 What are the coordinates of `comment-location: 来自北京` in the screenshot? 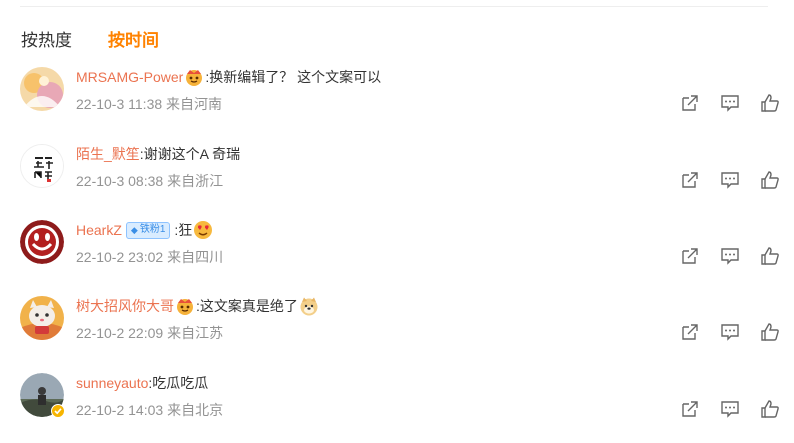 It's located at (195, 410).